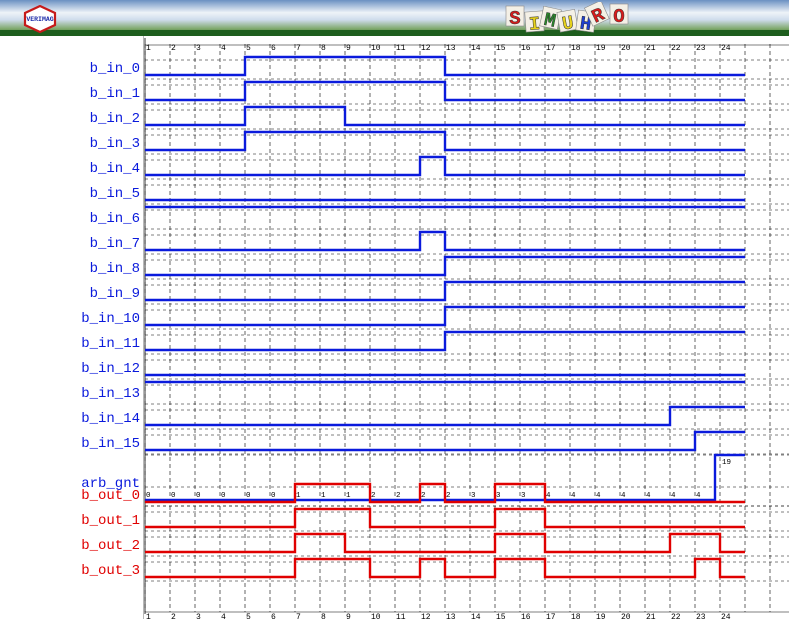  Describe the element at coordinates (40, 19) in the screenshot. I see `verimag-logo: VERIMAG` at that location.